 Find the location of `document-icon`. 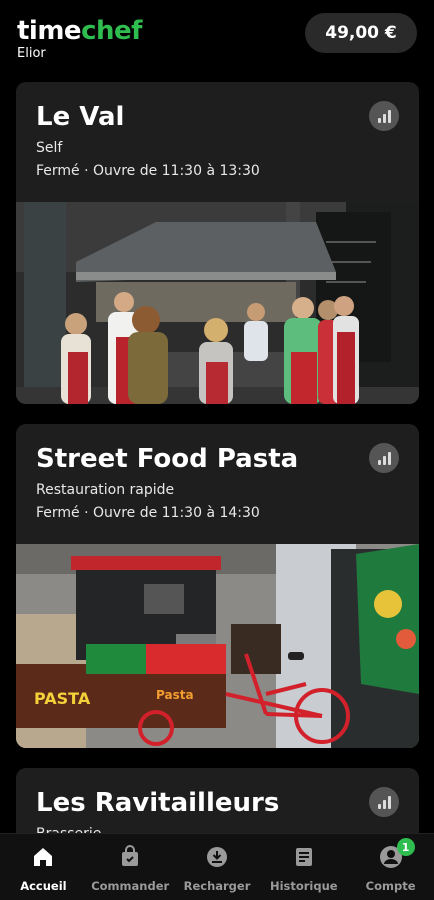

document-icon is located at coordinates (304, 857).